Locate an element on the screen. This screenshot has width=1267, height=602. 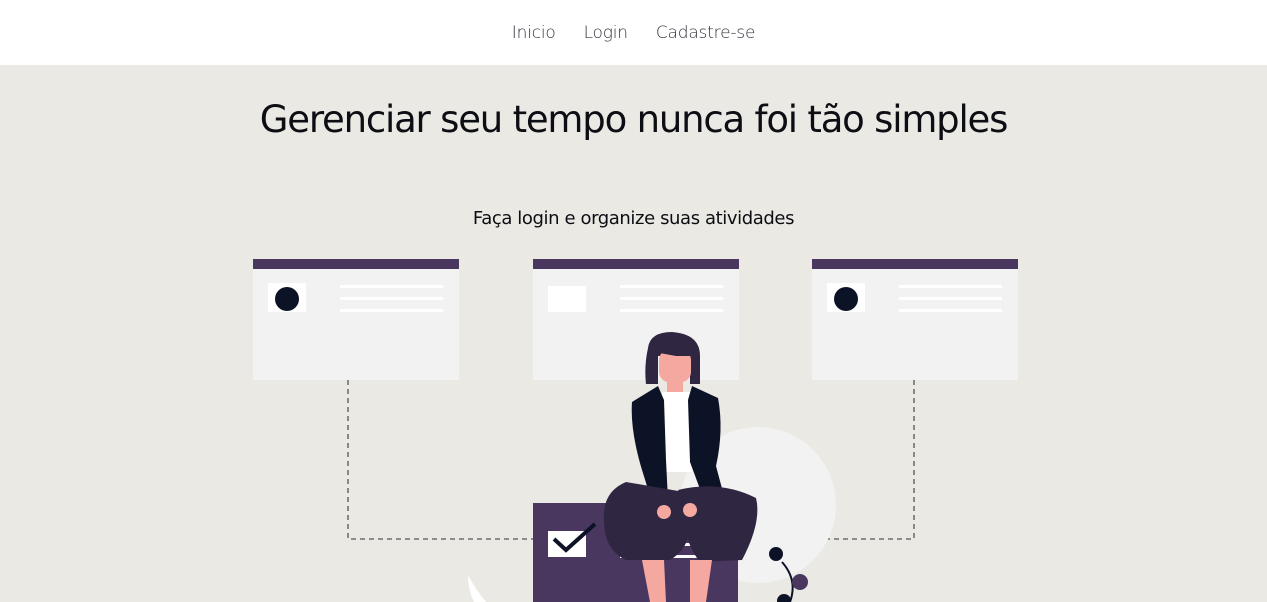
card-middle-icon is located at coordinates (636, 319).